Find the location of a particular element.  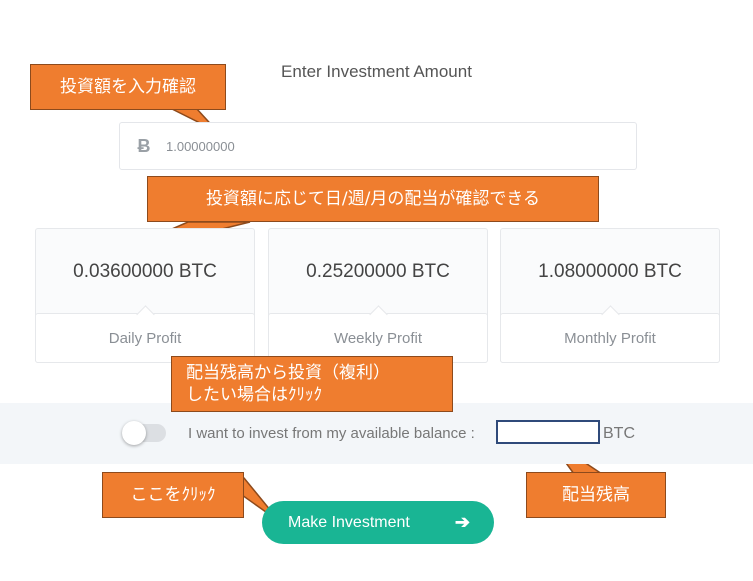

toggle-knob is located at coordinates (134, 433).